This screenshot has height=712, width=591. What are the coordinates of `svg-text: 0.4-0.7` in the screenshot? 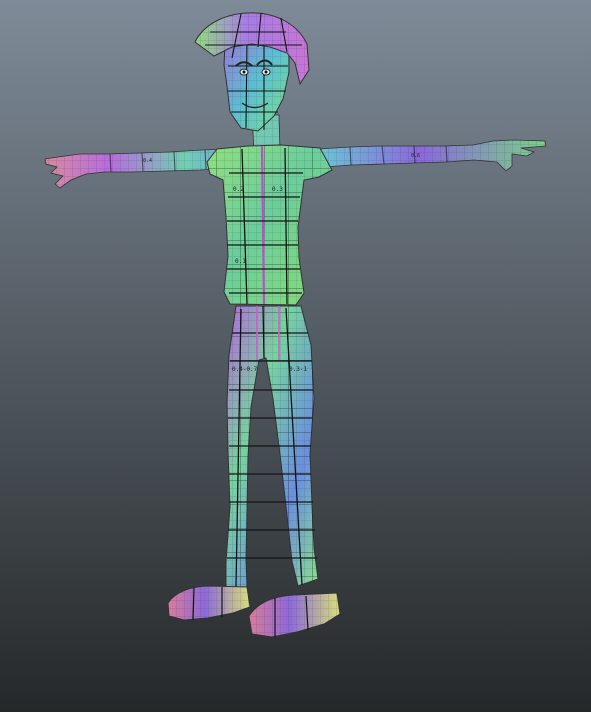 It's located at (245, 369).